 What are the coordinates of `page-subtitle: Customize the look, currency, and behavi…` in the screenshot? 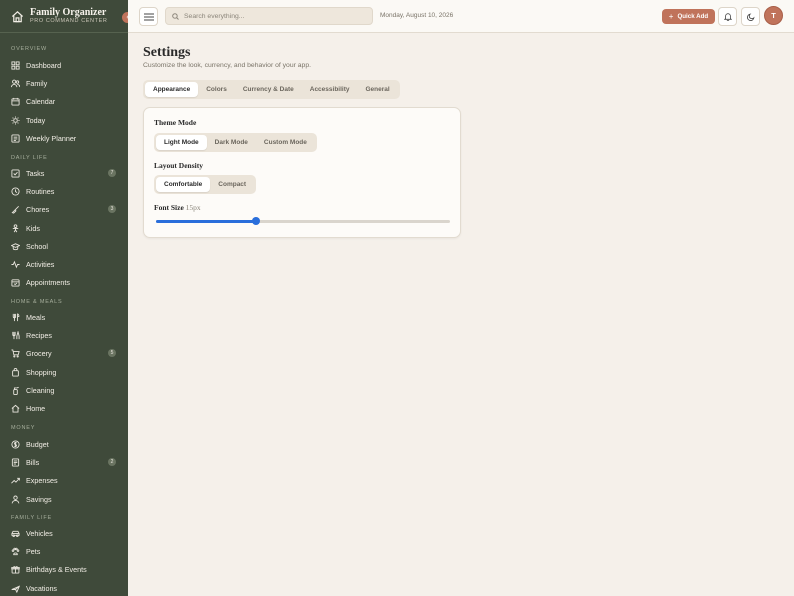 It's located at (227, 65).